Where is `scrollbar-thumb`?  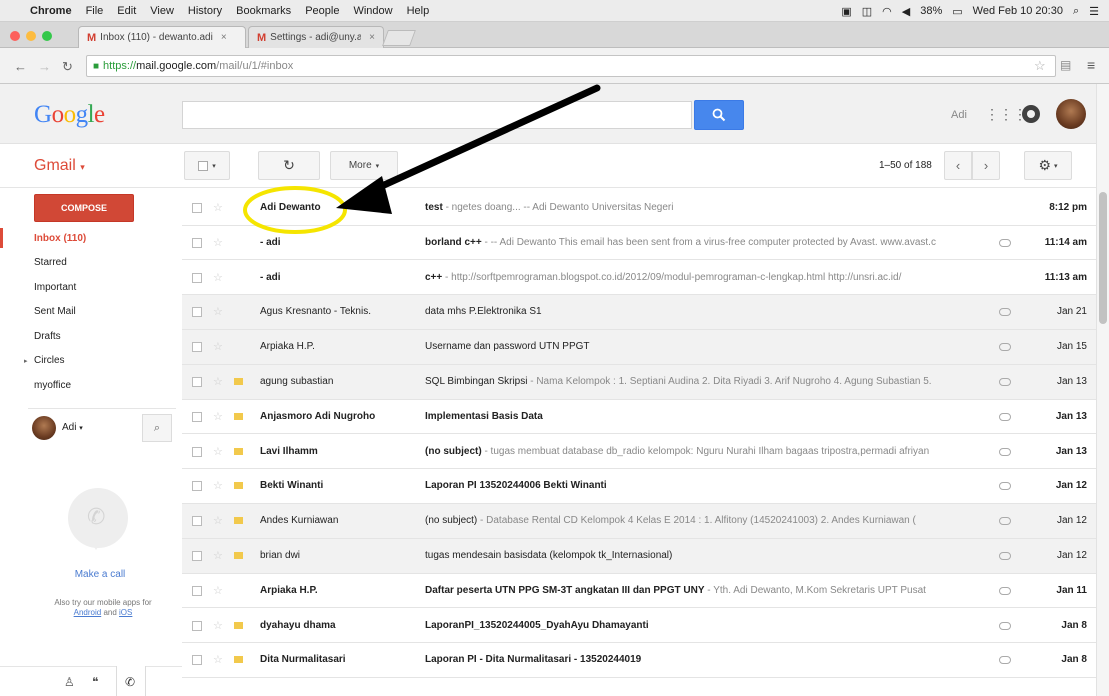
scrollbar-thumb is located at coordinates (1103, 258).